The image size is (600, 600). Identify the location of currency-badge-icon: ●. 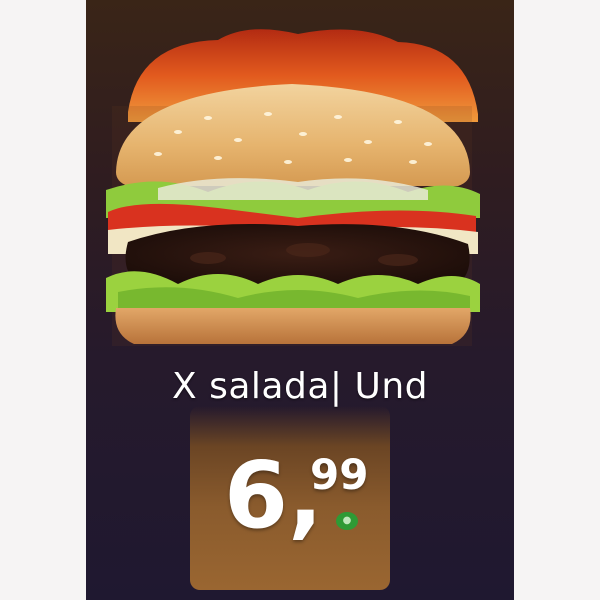
(347, 521).